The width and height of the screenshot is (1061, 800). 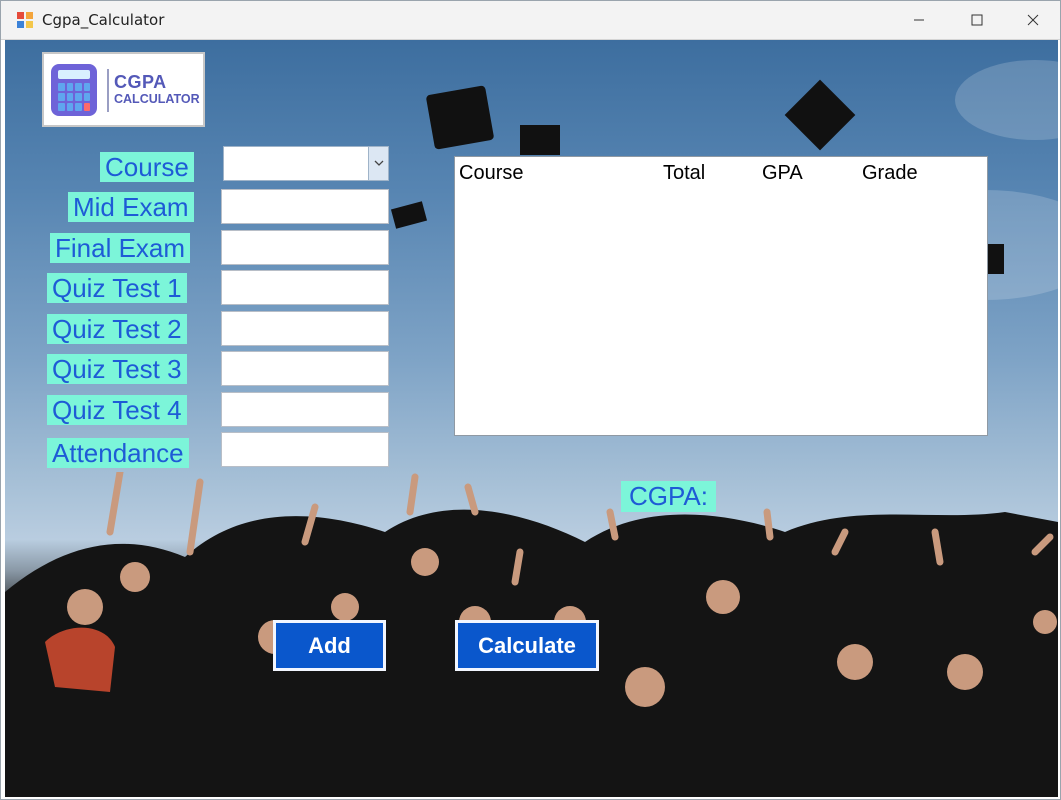 What do you see at coordinates (668, 496) in the screenshot?
I see `cgpa-label: CGPA:` at bounding box center [668, 496].